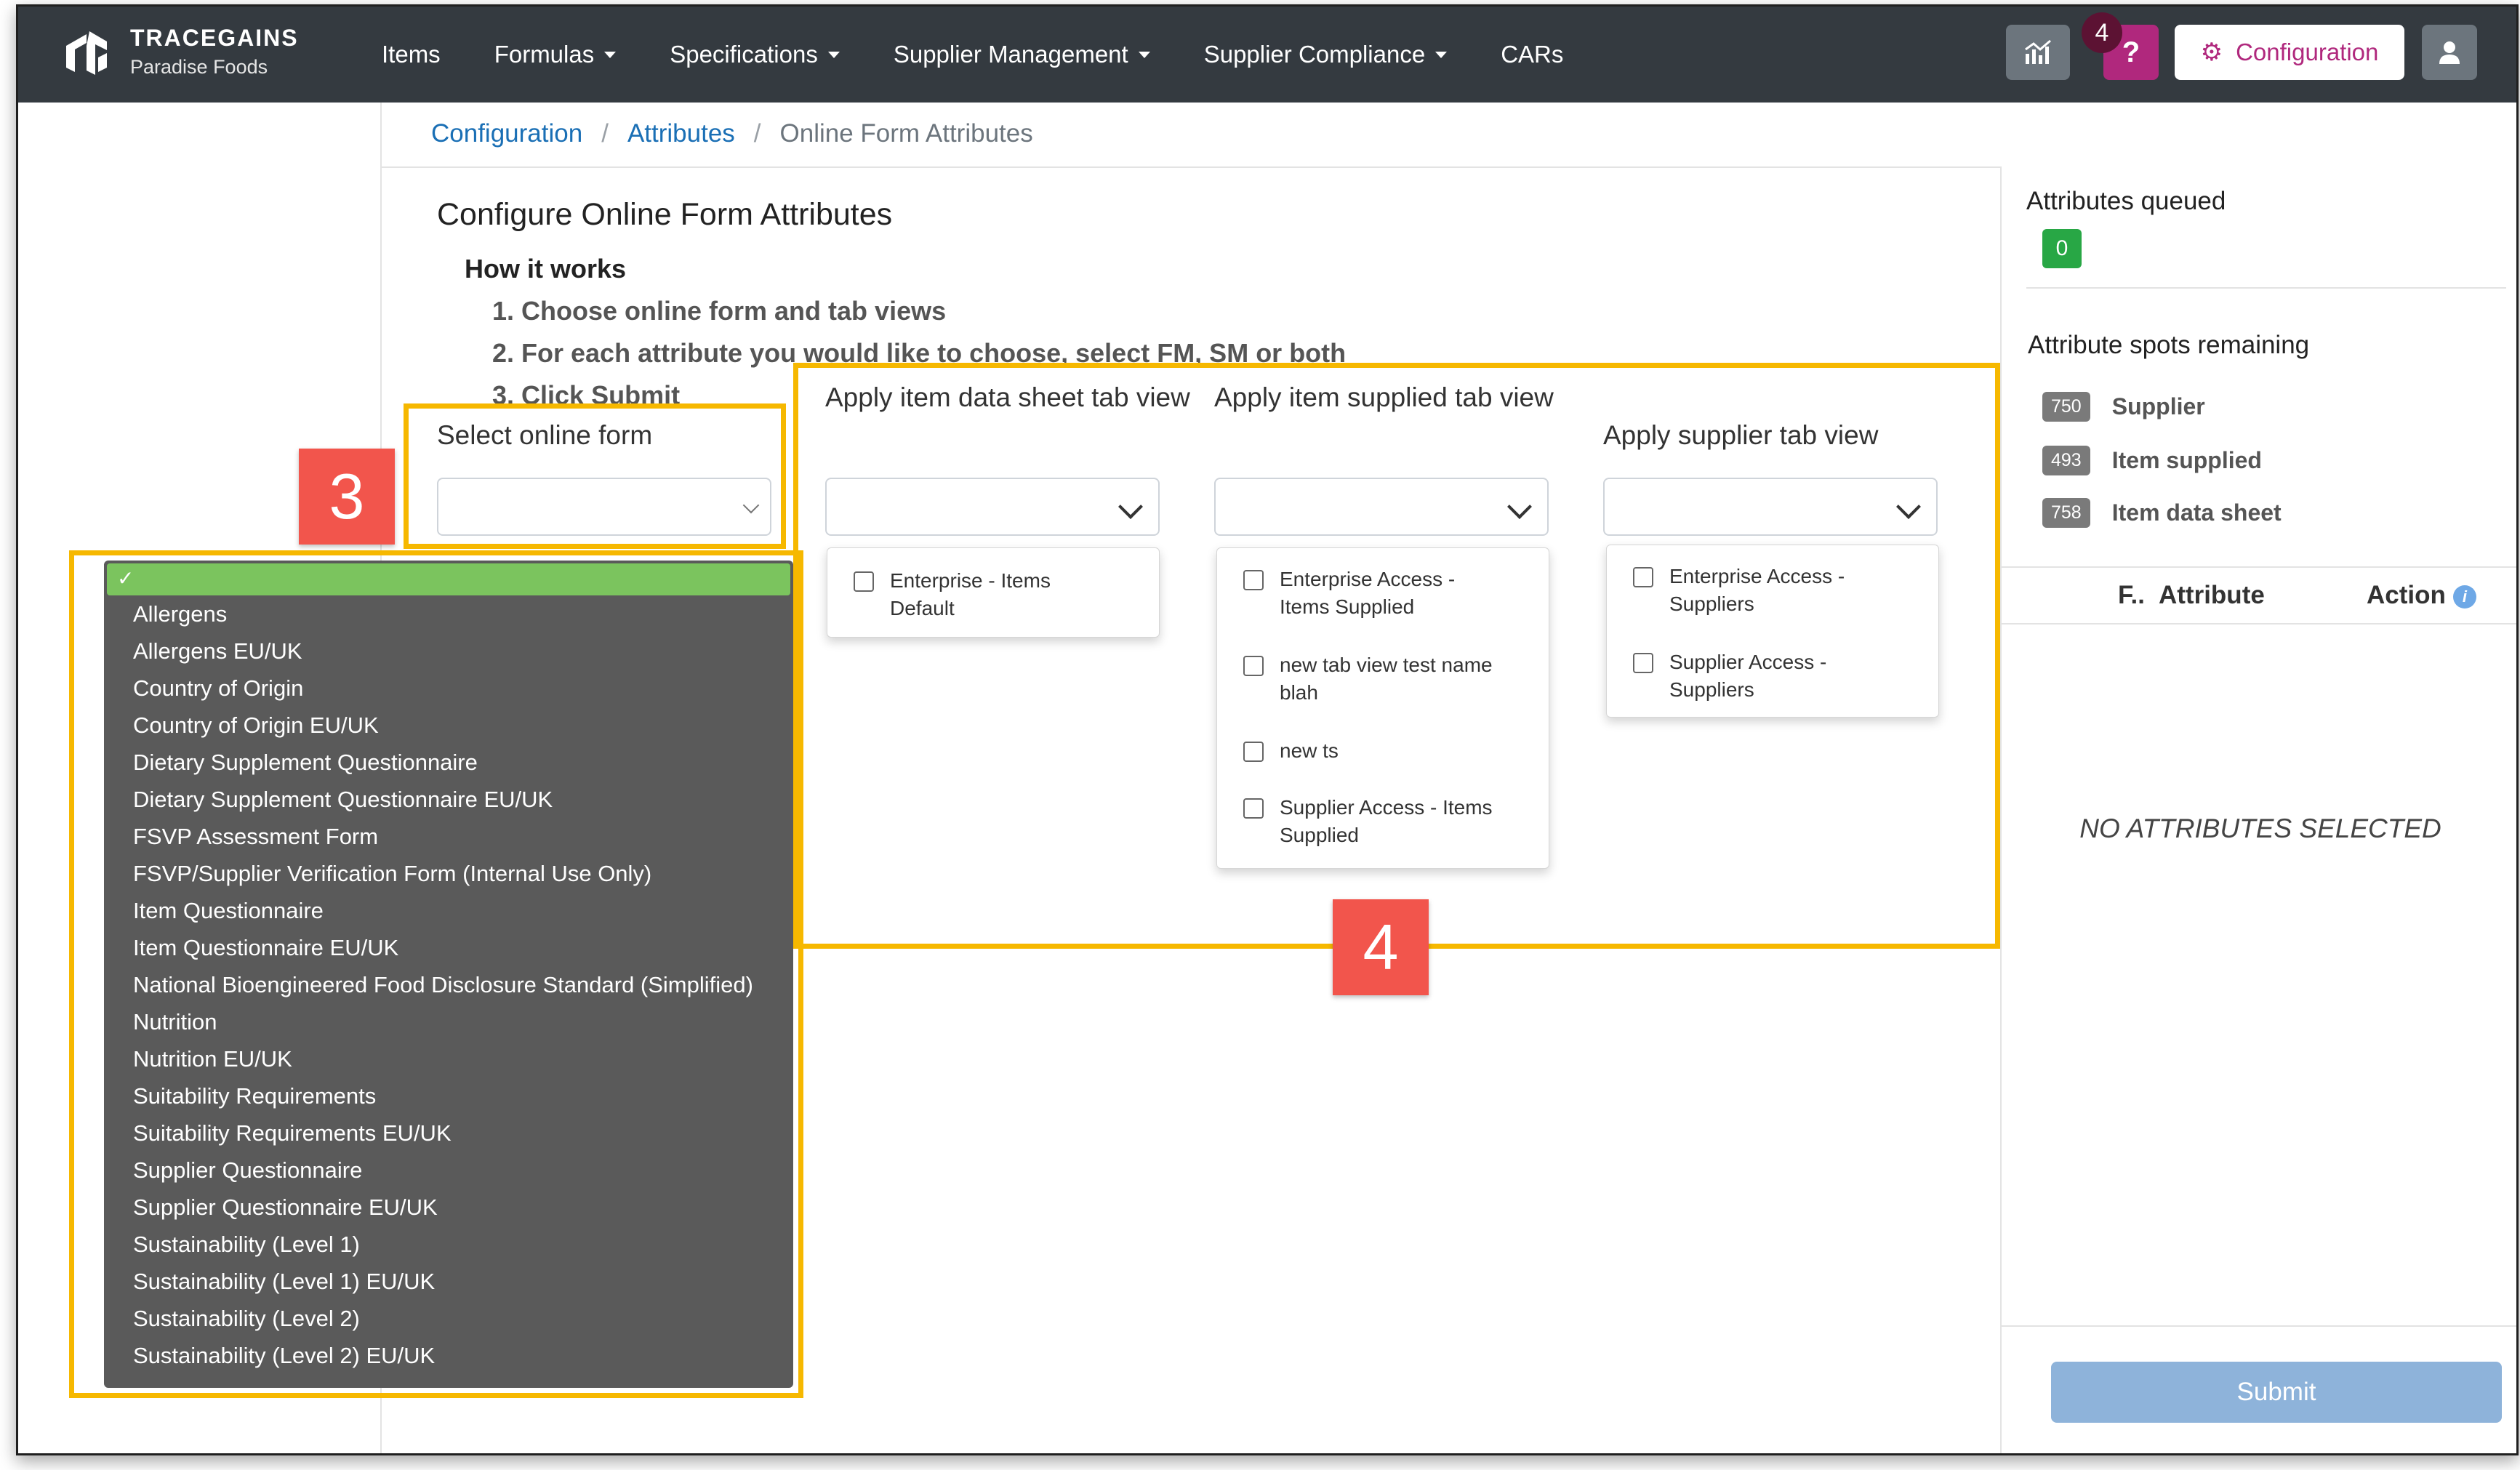 This screenshot has height=1470, width=2520. I want to click on submit-button: Submit, so click(2276, 1392).